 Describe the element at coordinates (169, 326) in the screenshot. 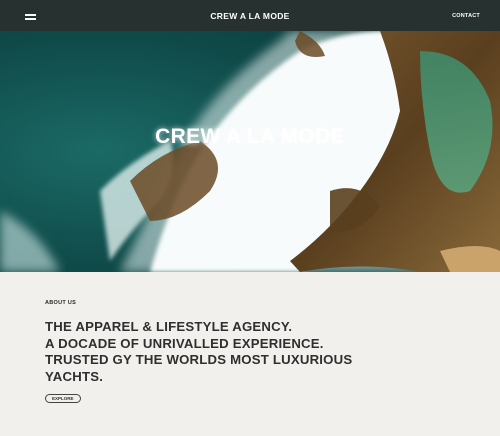

I see `headline-line: THE APPAREL & LIFESTYLE AGENCY.` at that location.